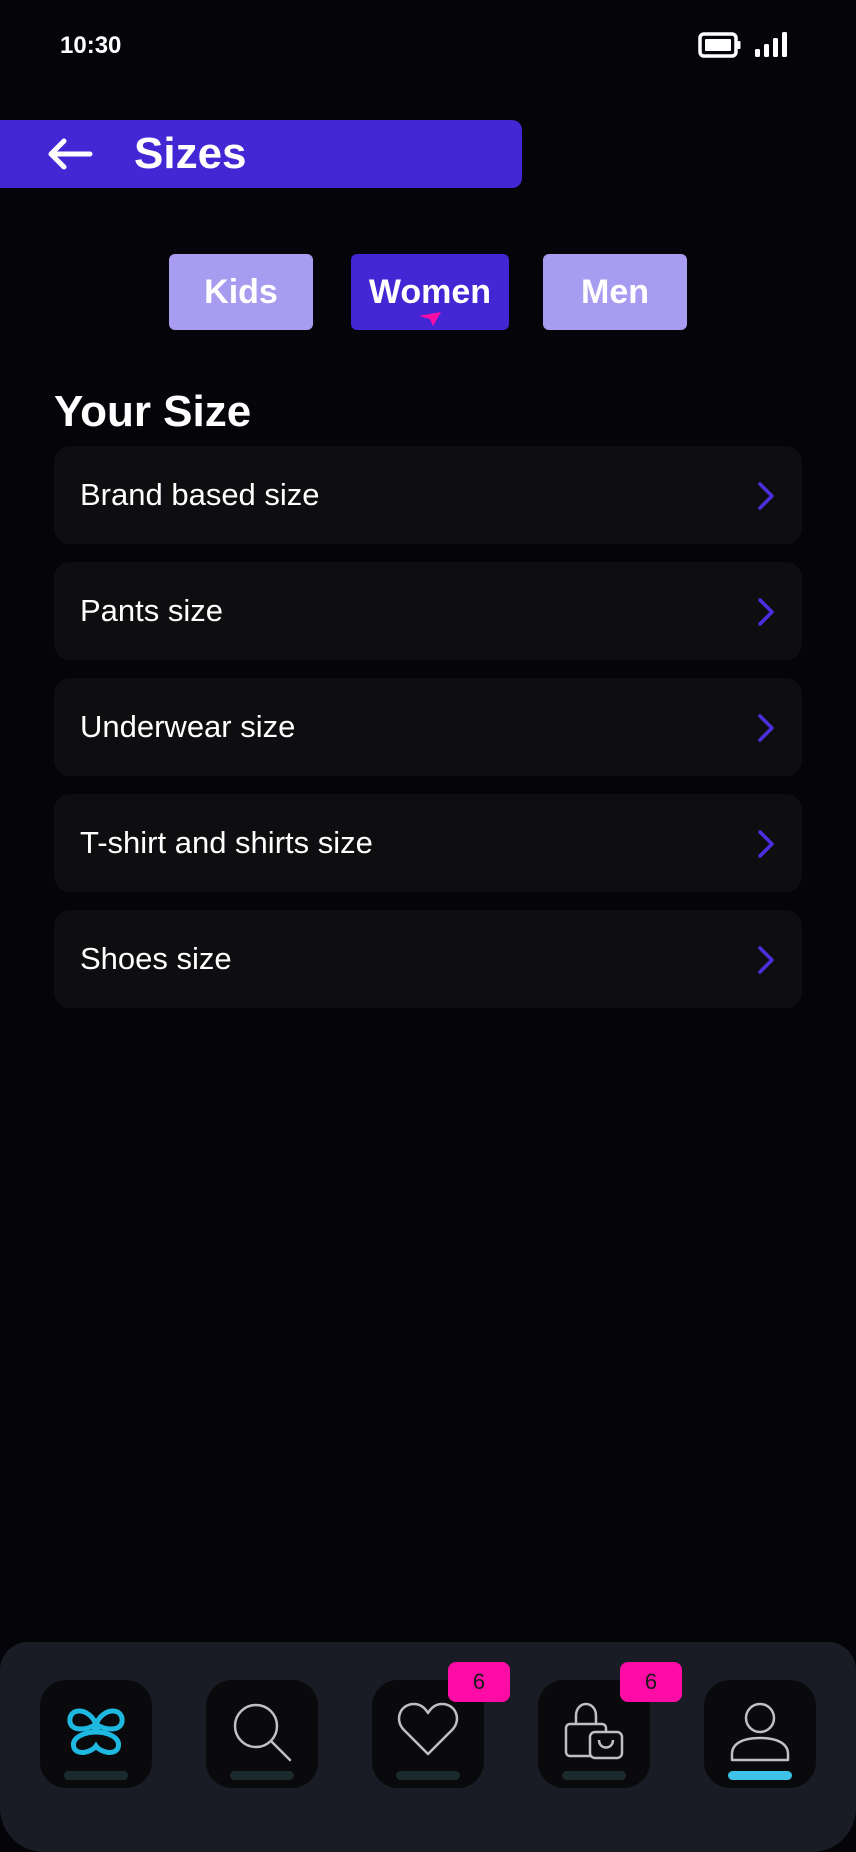 Image resolution: width=856 pixels, height=1852 pixels. I want to click on profile-icon, so click(760, 1732).